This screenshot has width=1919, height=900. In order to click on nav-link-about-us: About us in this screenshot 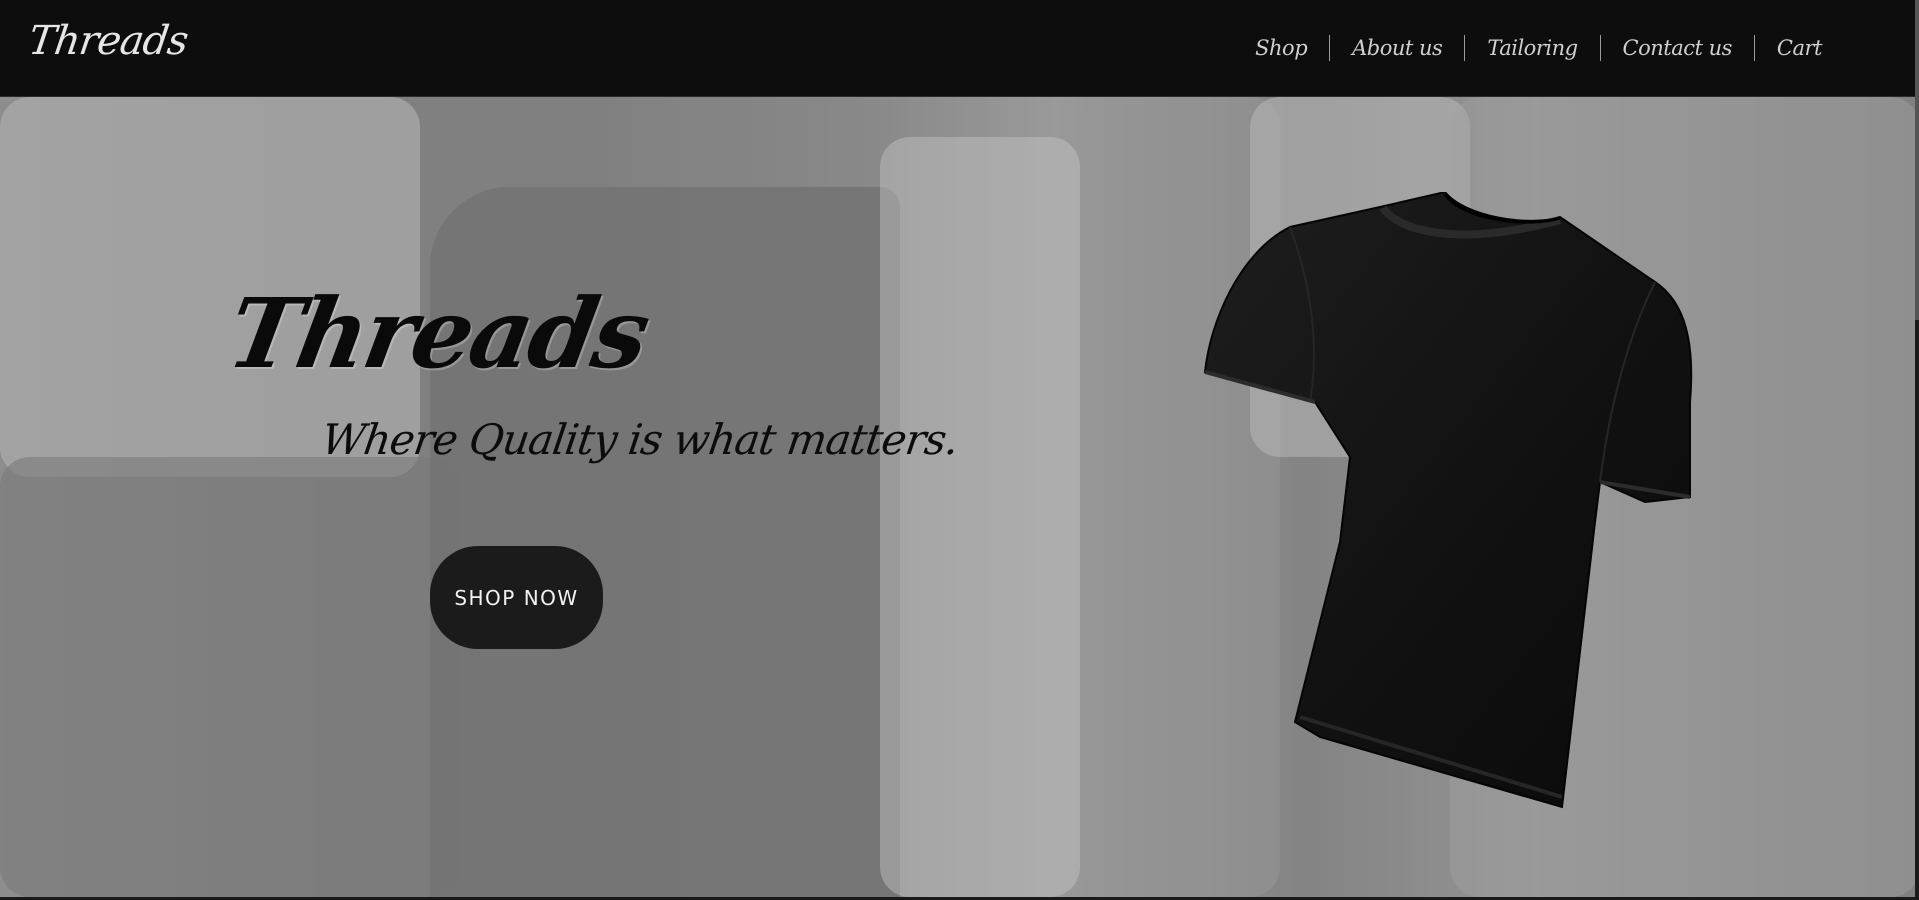, I will do `click(1397, 48)`.